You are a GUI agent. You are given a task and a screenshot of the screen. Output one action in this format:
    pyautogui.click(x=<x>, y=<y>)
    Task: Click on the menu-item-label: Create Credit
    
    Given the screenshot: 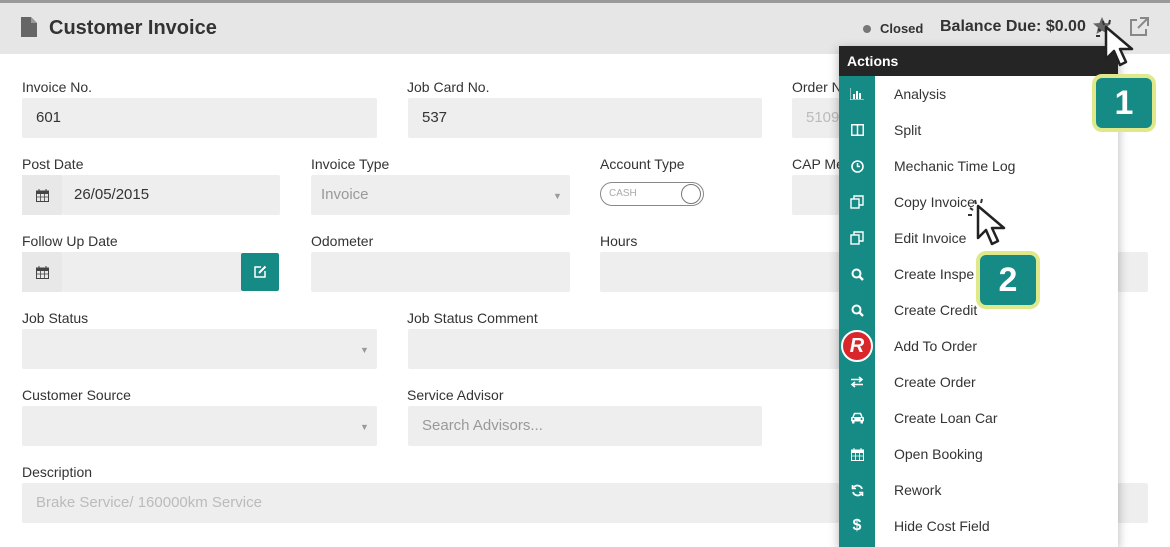 What is the action you would take?
    pyautogui.click(x=936, y=310)
    